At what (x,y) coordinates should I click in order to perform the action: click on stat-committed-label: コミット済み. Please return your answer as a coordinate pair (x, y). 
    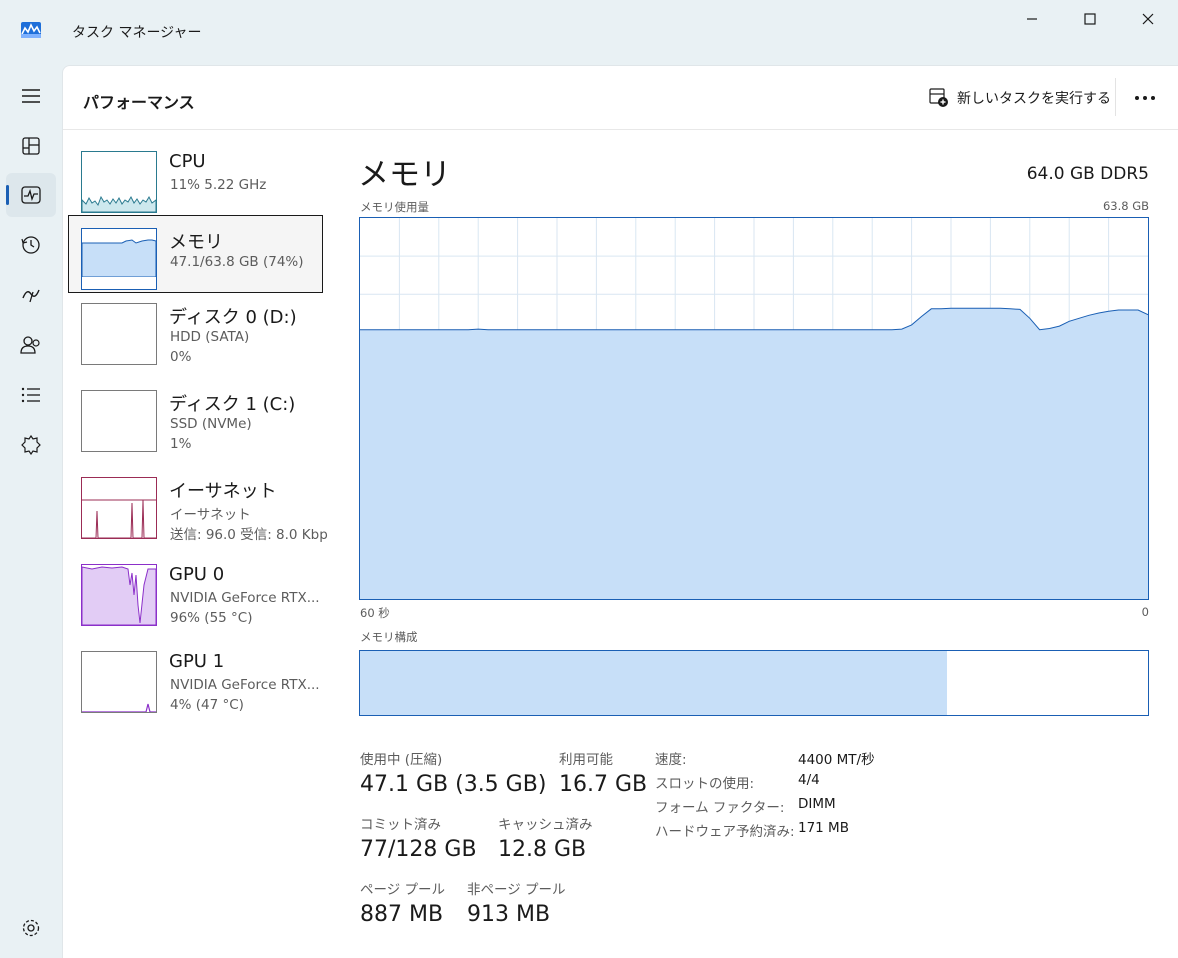
    Looking at the image, I should click on (400, 825).